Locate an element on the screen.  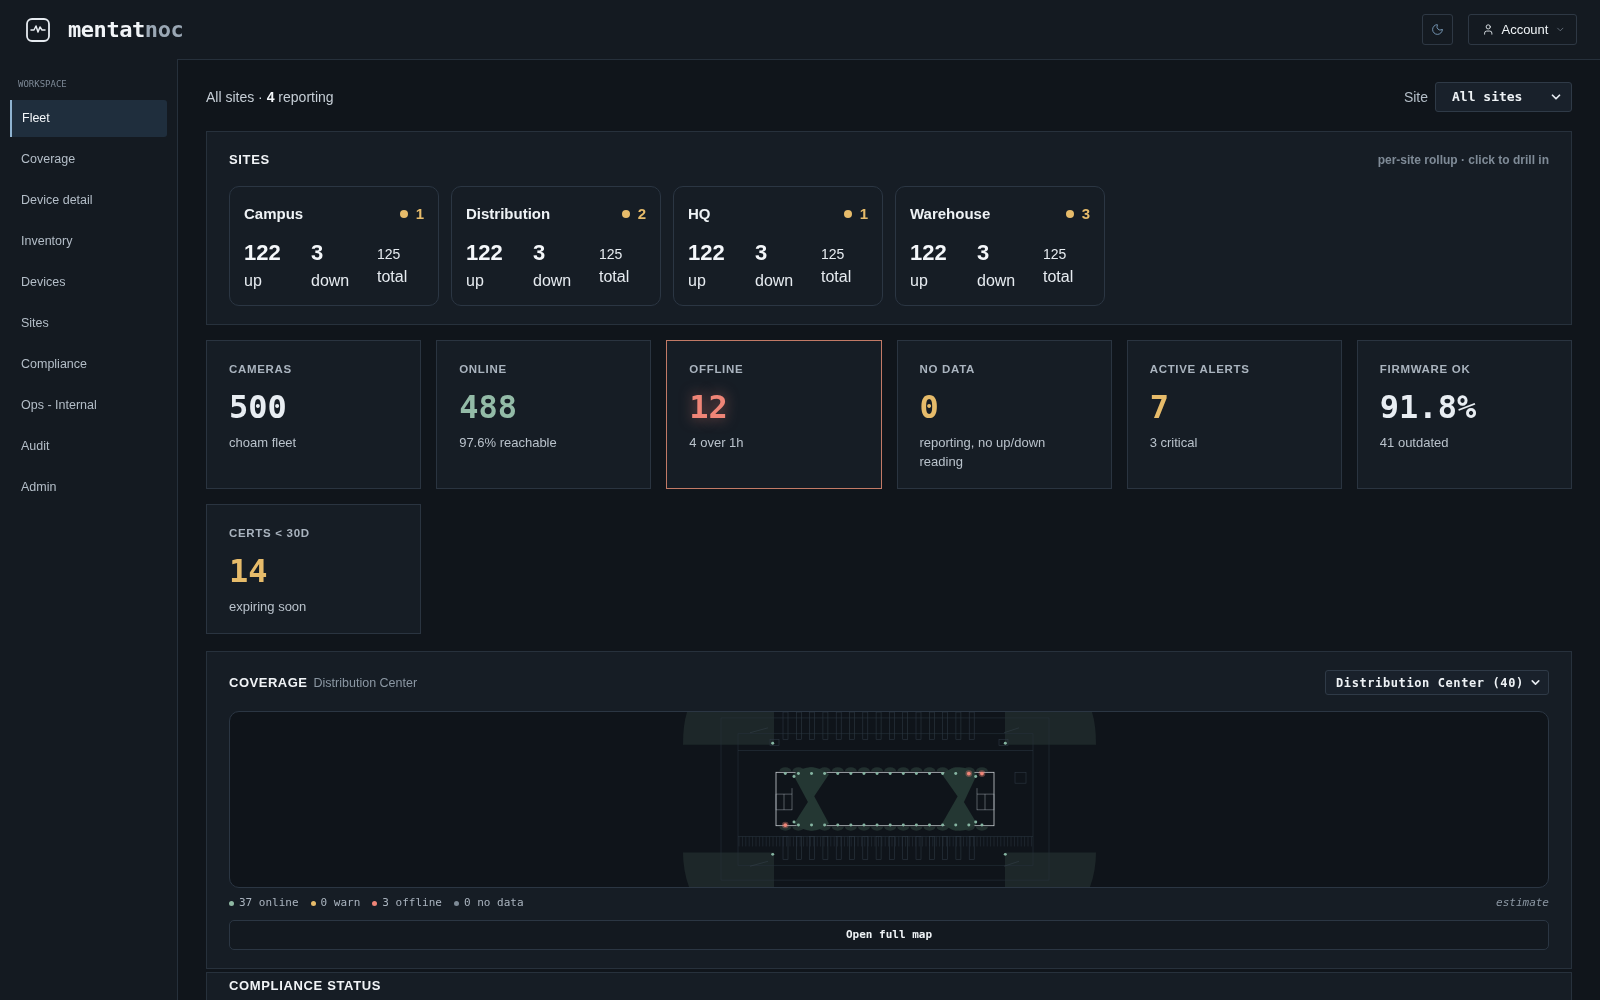
site-select: All sites is located at coordinates (1503, 97).